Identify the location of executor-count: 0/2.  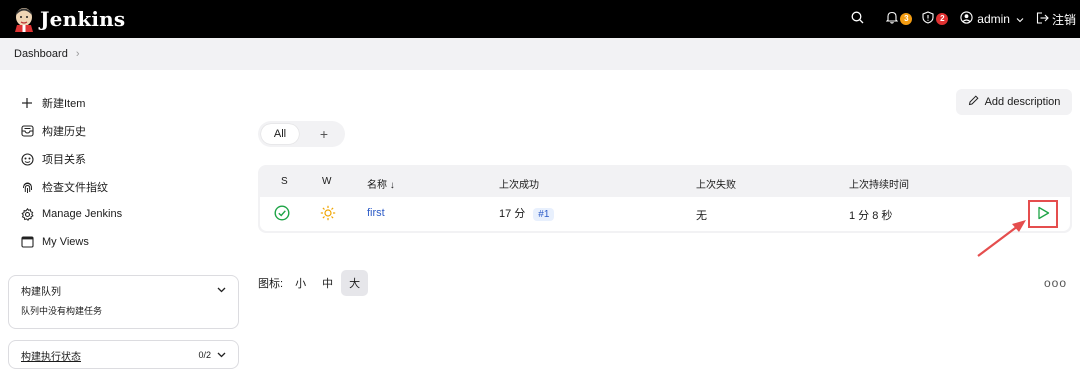
(204, 355).